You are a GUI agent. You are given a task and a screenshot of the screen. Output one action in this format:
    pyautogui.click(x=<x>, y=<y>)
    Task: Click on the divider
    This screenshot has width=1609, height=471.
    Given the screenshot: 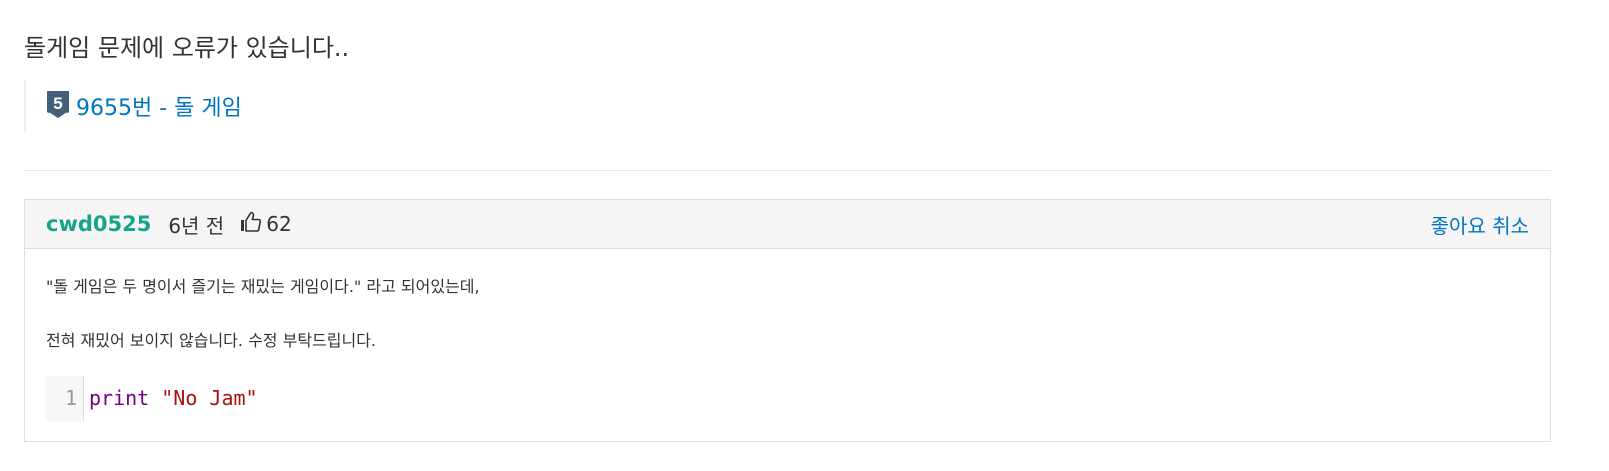 What is the action you would take?
    pyautogui.click(x=787, y=170)
    